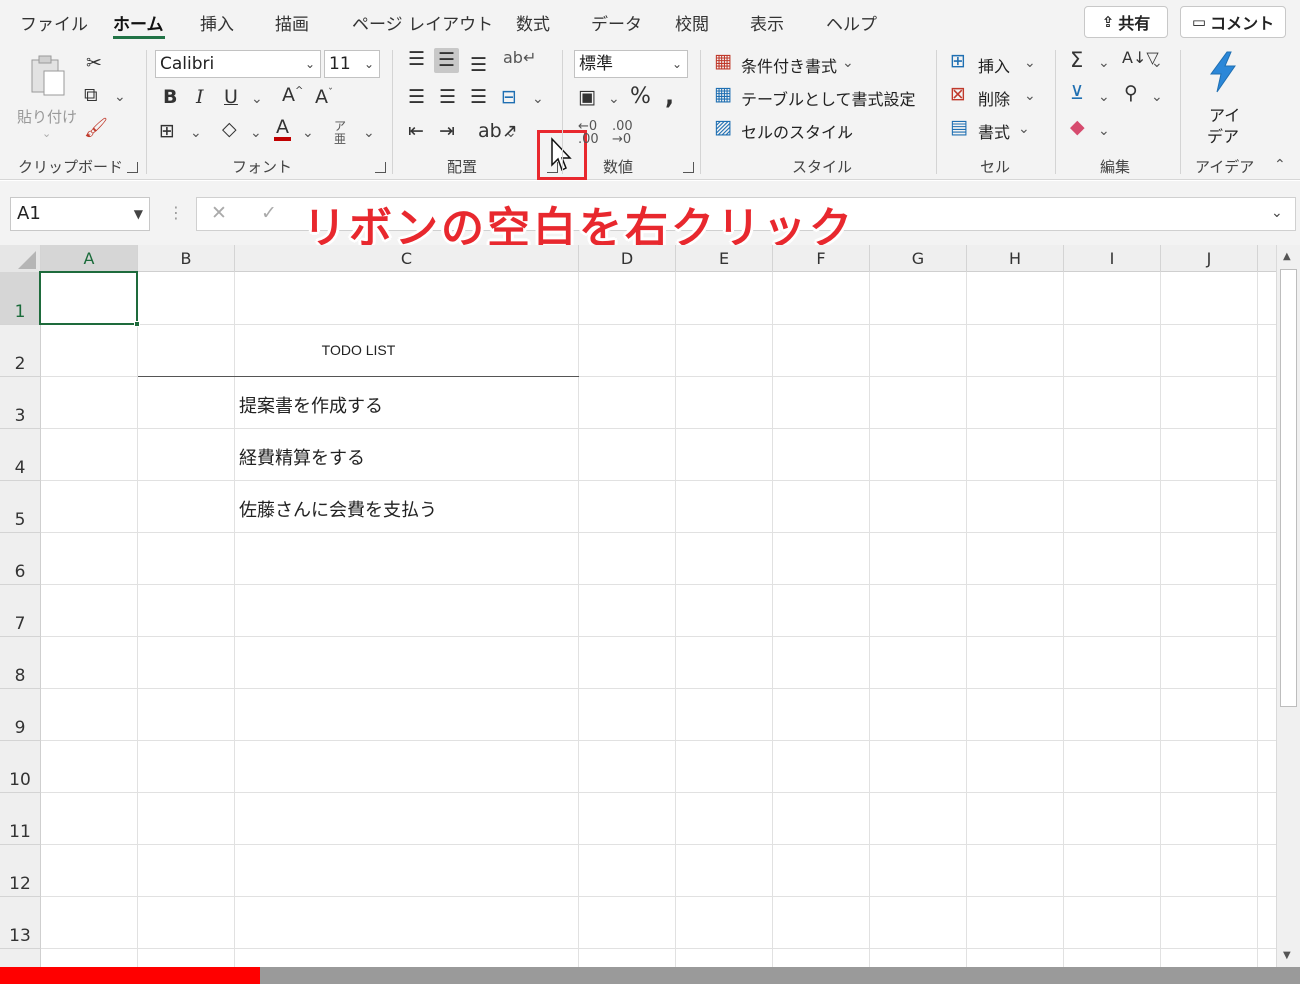 Image resolution: width=1300 pixels, height=984 pixels. I want to click on tab-page-layout: ページ レイアウト, so click(422, 22).